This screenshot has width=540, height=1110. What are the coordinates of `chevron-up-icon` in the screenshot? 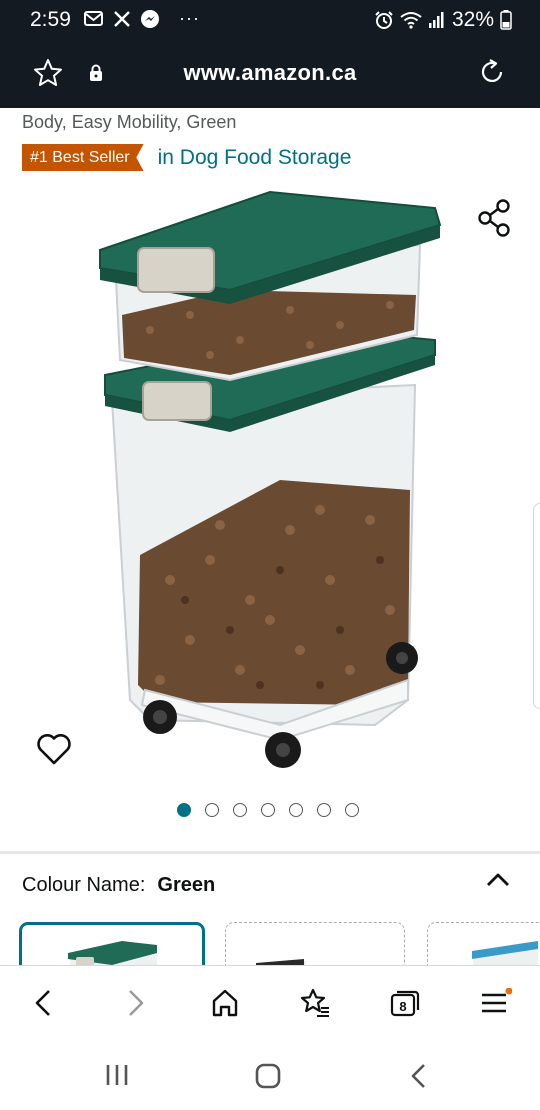 It's located at (498, 880).